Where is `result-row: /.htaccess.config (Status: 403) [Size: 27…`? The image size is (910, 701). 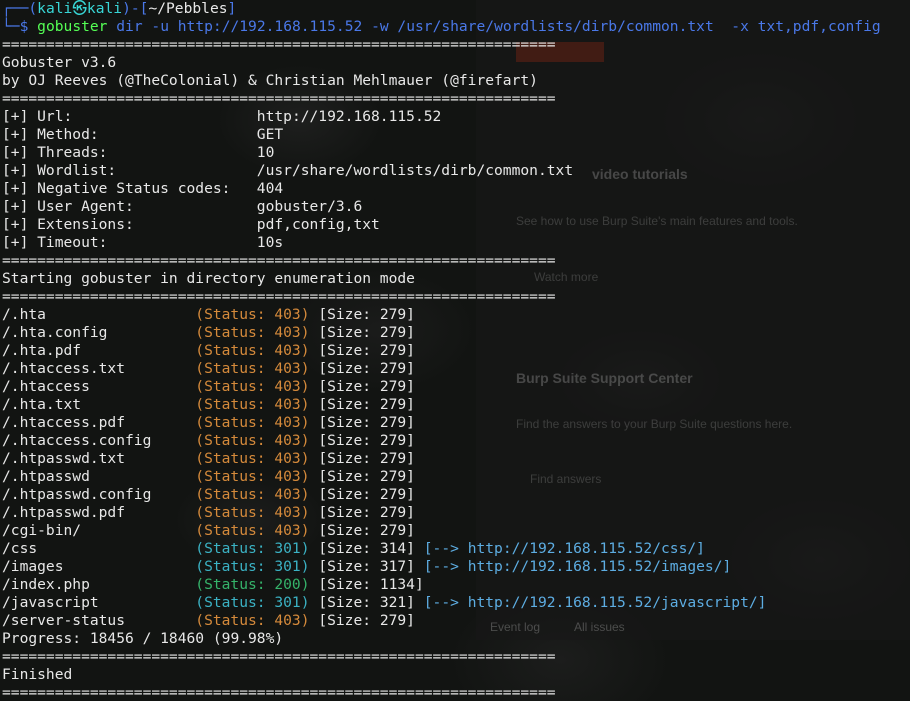
result-row: /.htaccess.config (Status: 403) [Size: 27… is located at coordinates (455, 441).